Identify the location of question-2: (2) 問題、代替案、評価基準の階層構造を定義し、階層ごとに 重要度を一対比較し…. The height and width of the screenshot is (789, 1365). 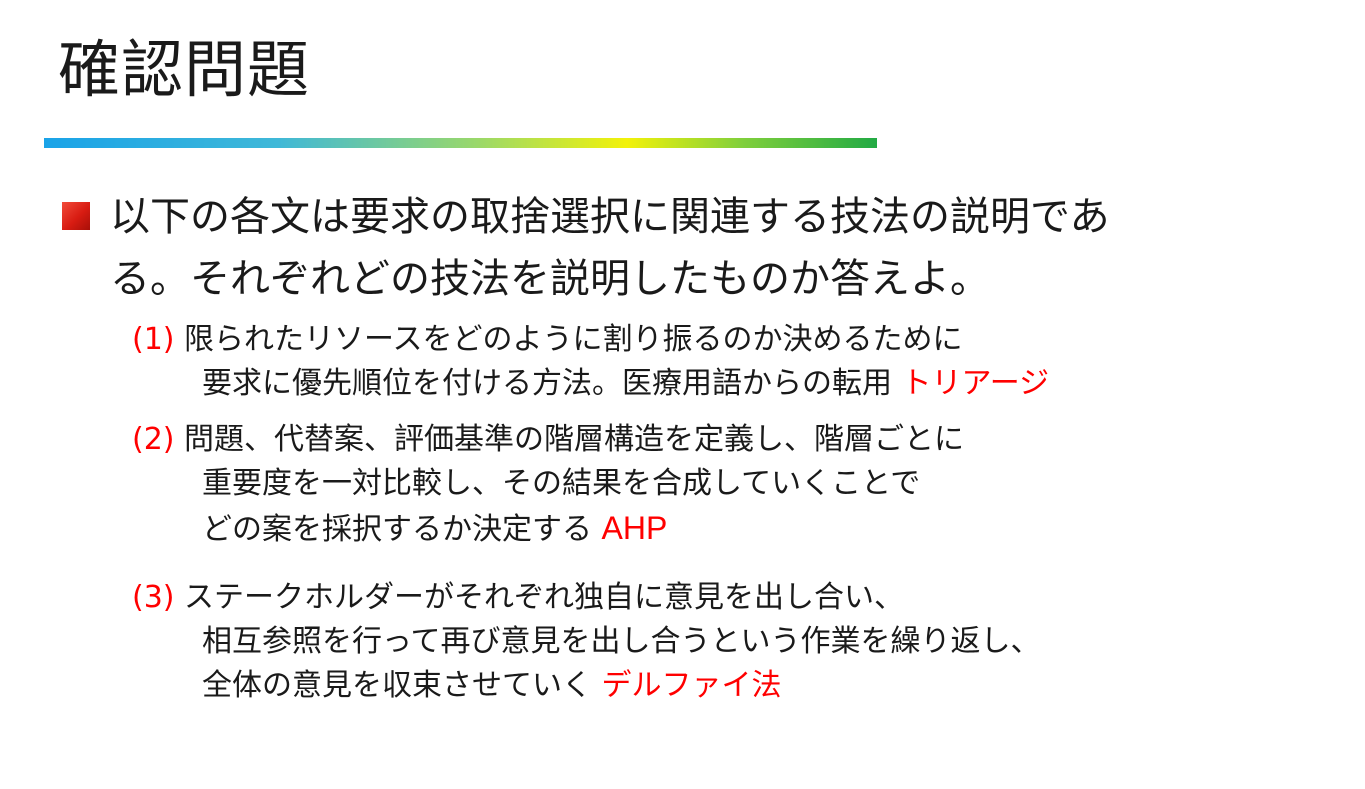
(548, 485).